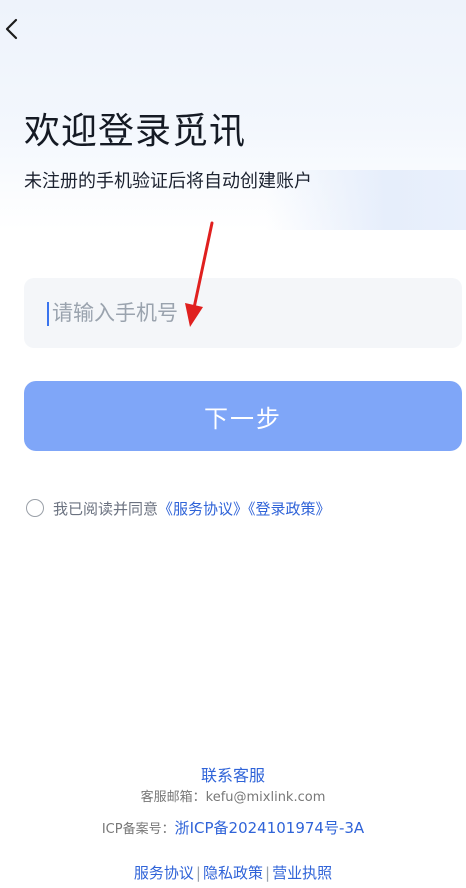  I want to click on contact-support-link: 联系客服, so click(233, 774).